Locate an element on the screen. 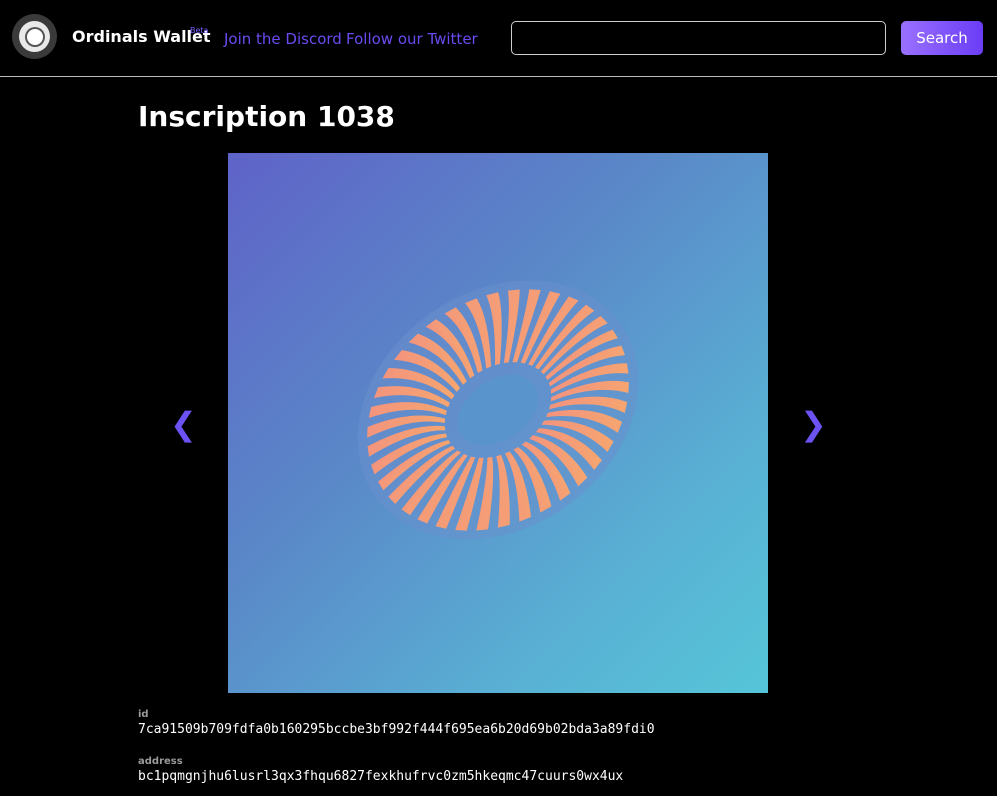  logo-ring is located at coordinates (34, 36).